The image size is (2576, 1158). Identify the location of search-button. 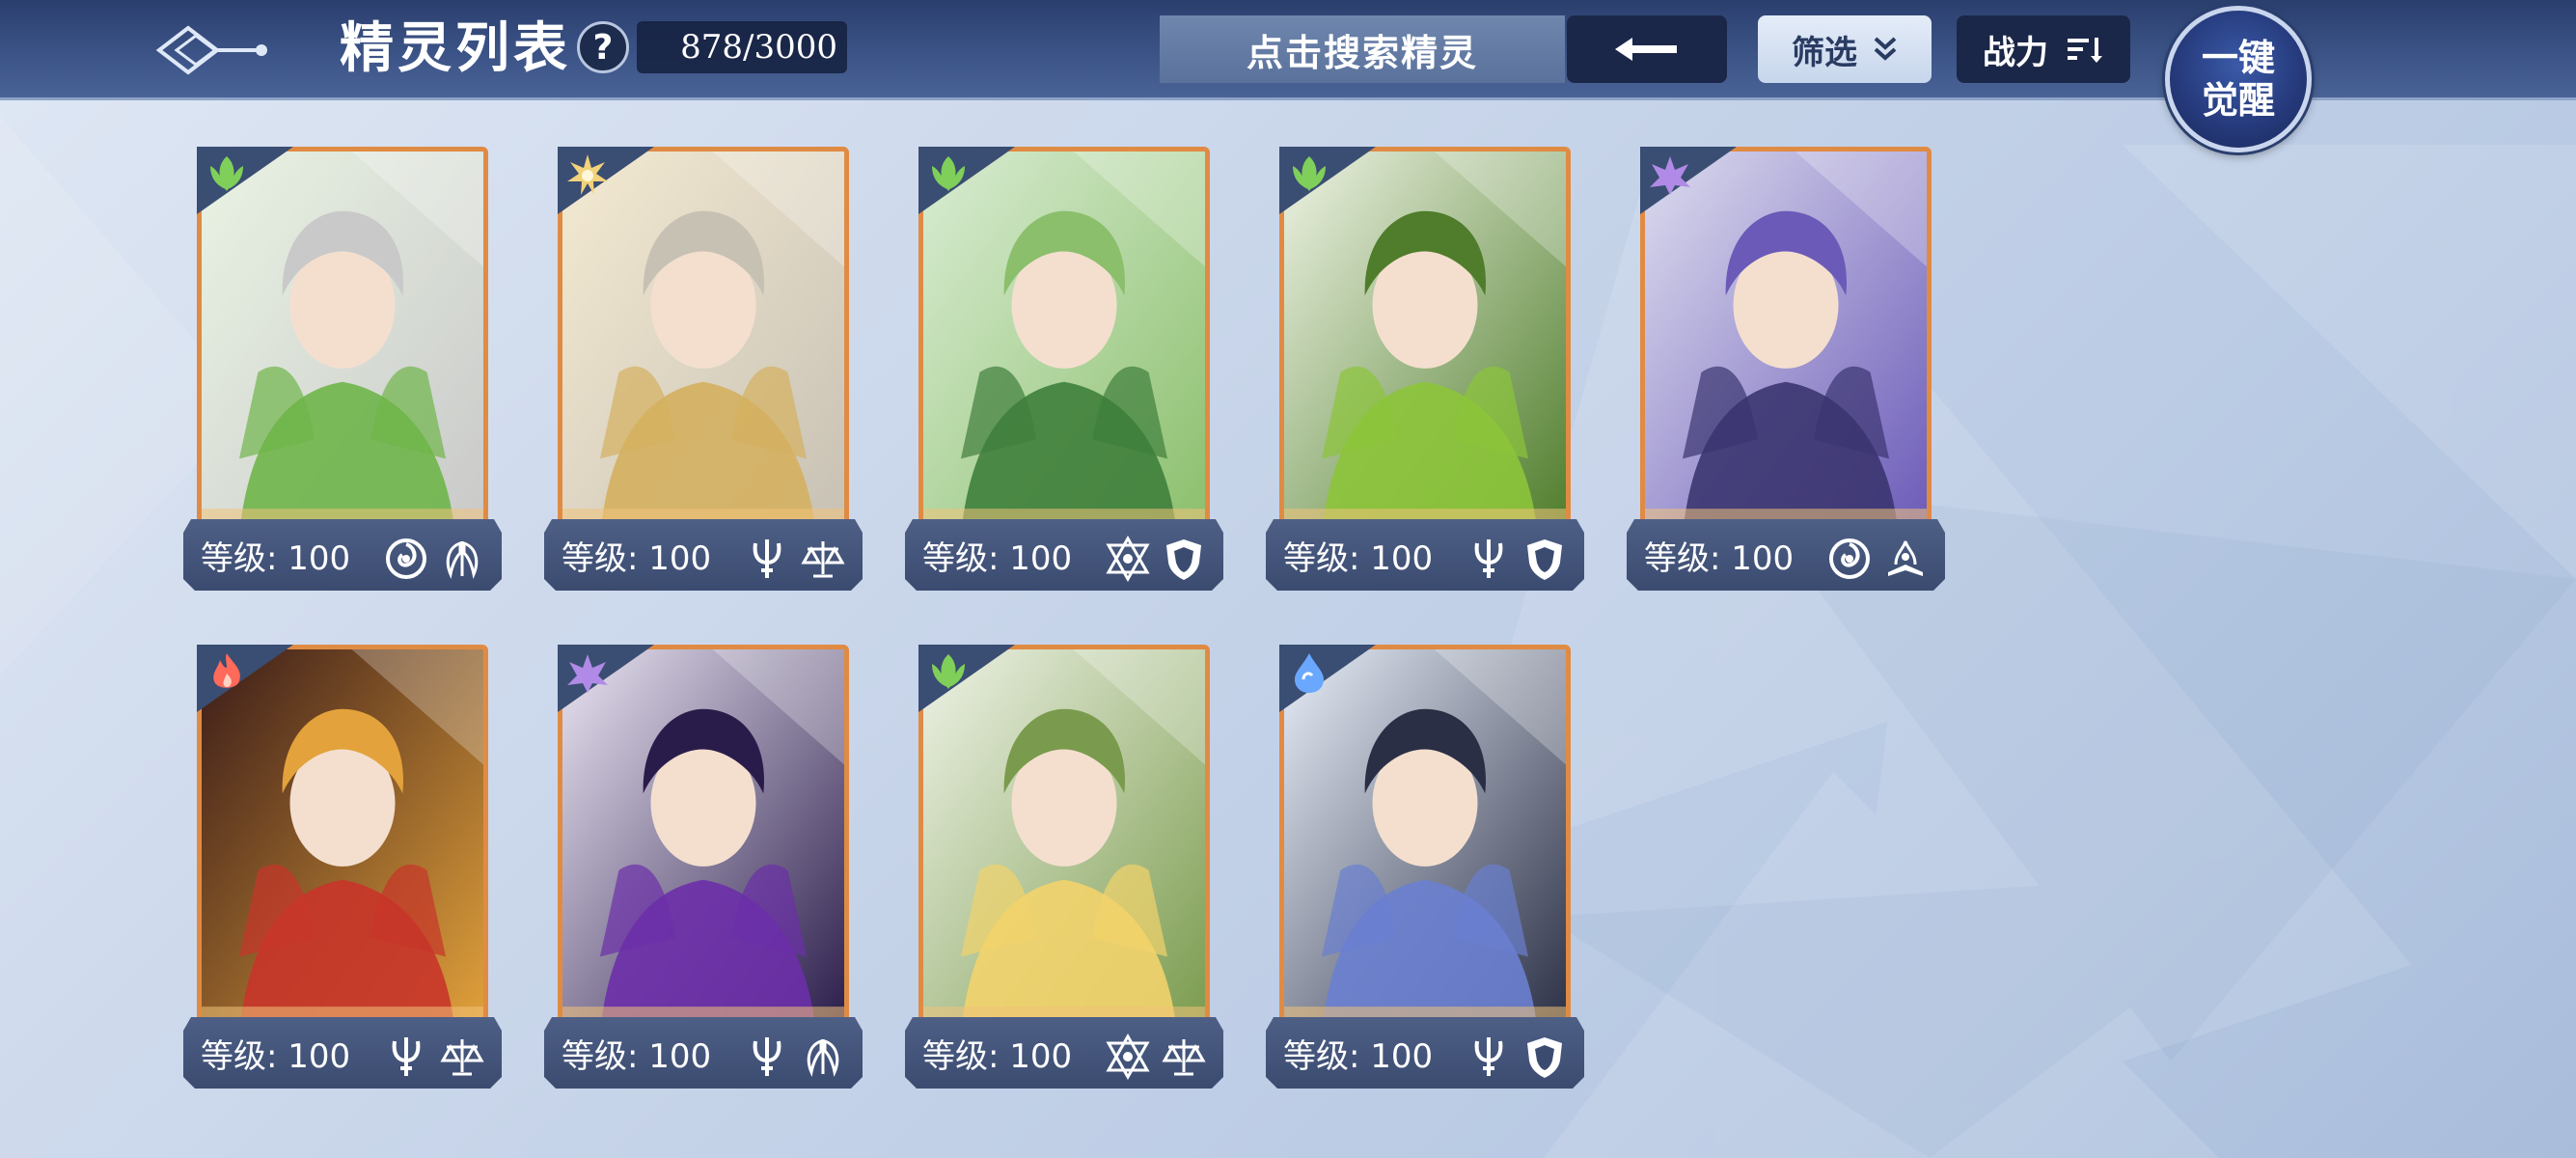
(1647, 49).